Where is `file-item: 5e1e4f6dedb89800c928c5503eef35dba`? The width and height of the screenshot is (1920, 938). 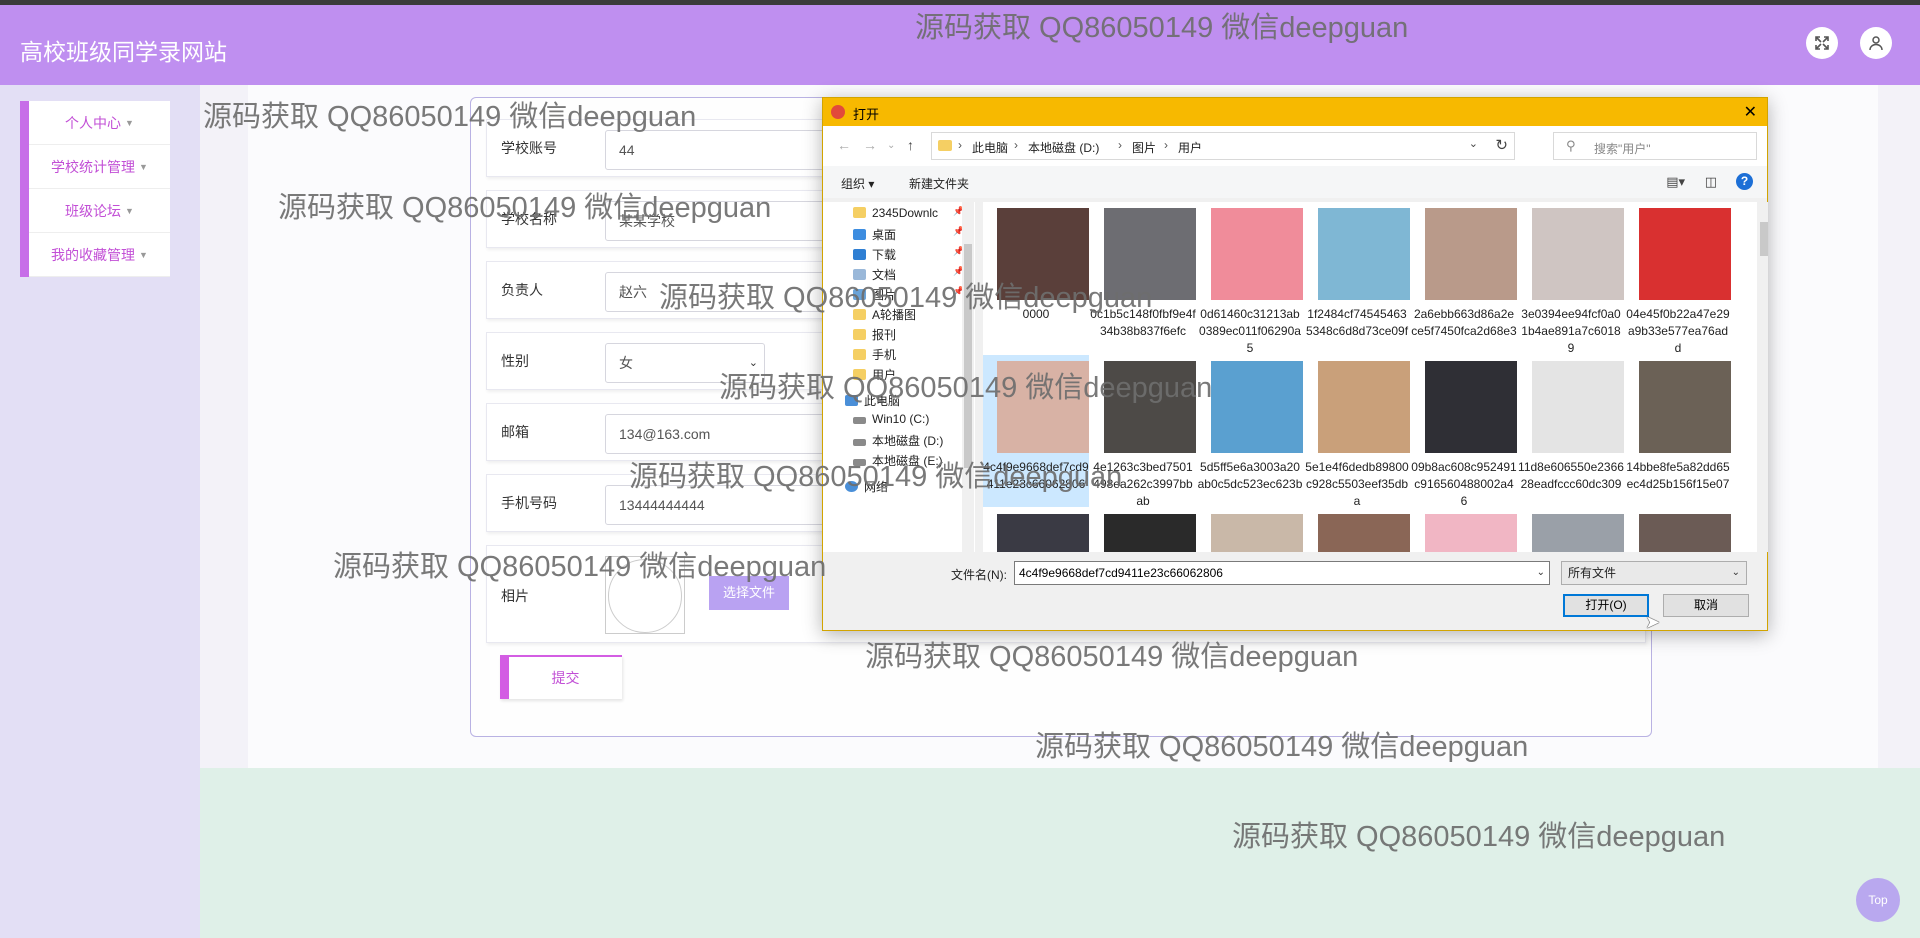
file-item: 5e1e4f6dedb89800c928c5503eef35dba is located at coordinates (1357, 431).